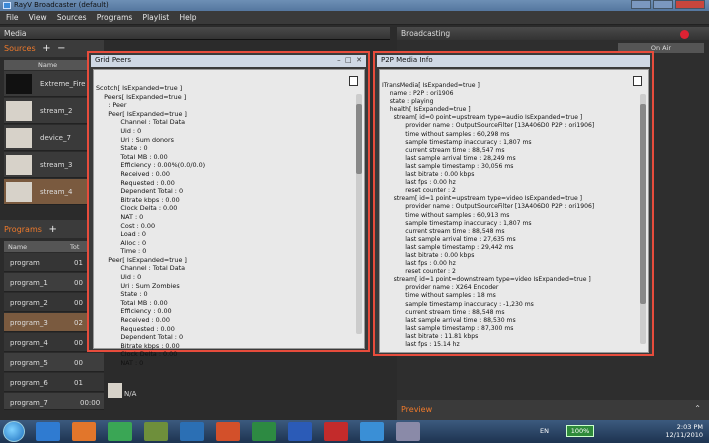 Image resolution: width=709 pixels, height=443 pixels. I want to click on remove-source-icon: −, so click(61, 48).